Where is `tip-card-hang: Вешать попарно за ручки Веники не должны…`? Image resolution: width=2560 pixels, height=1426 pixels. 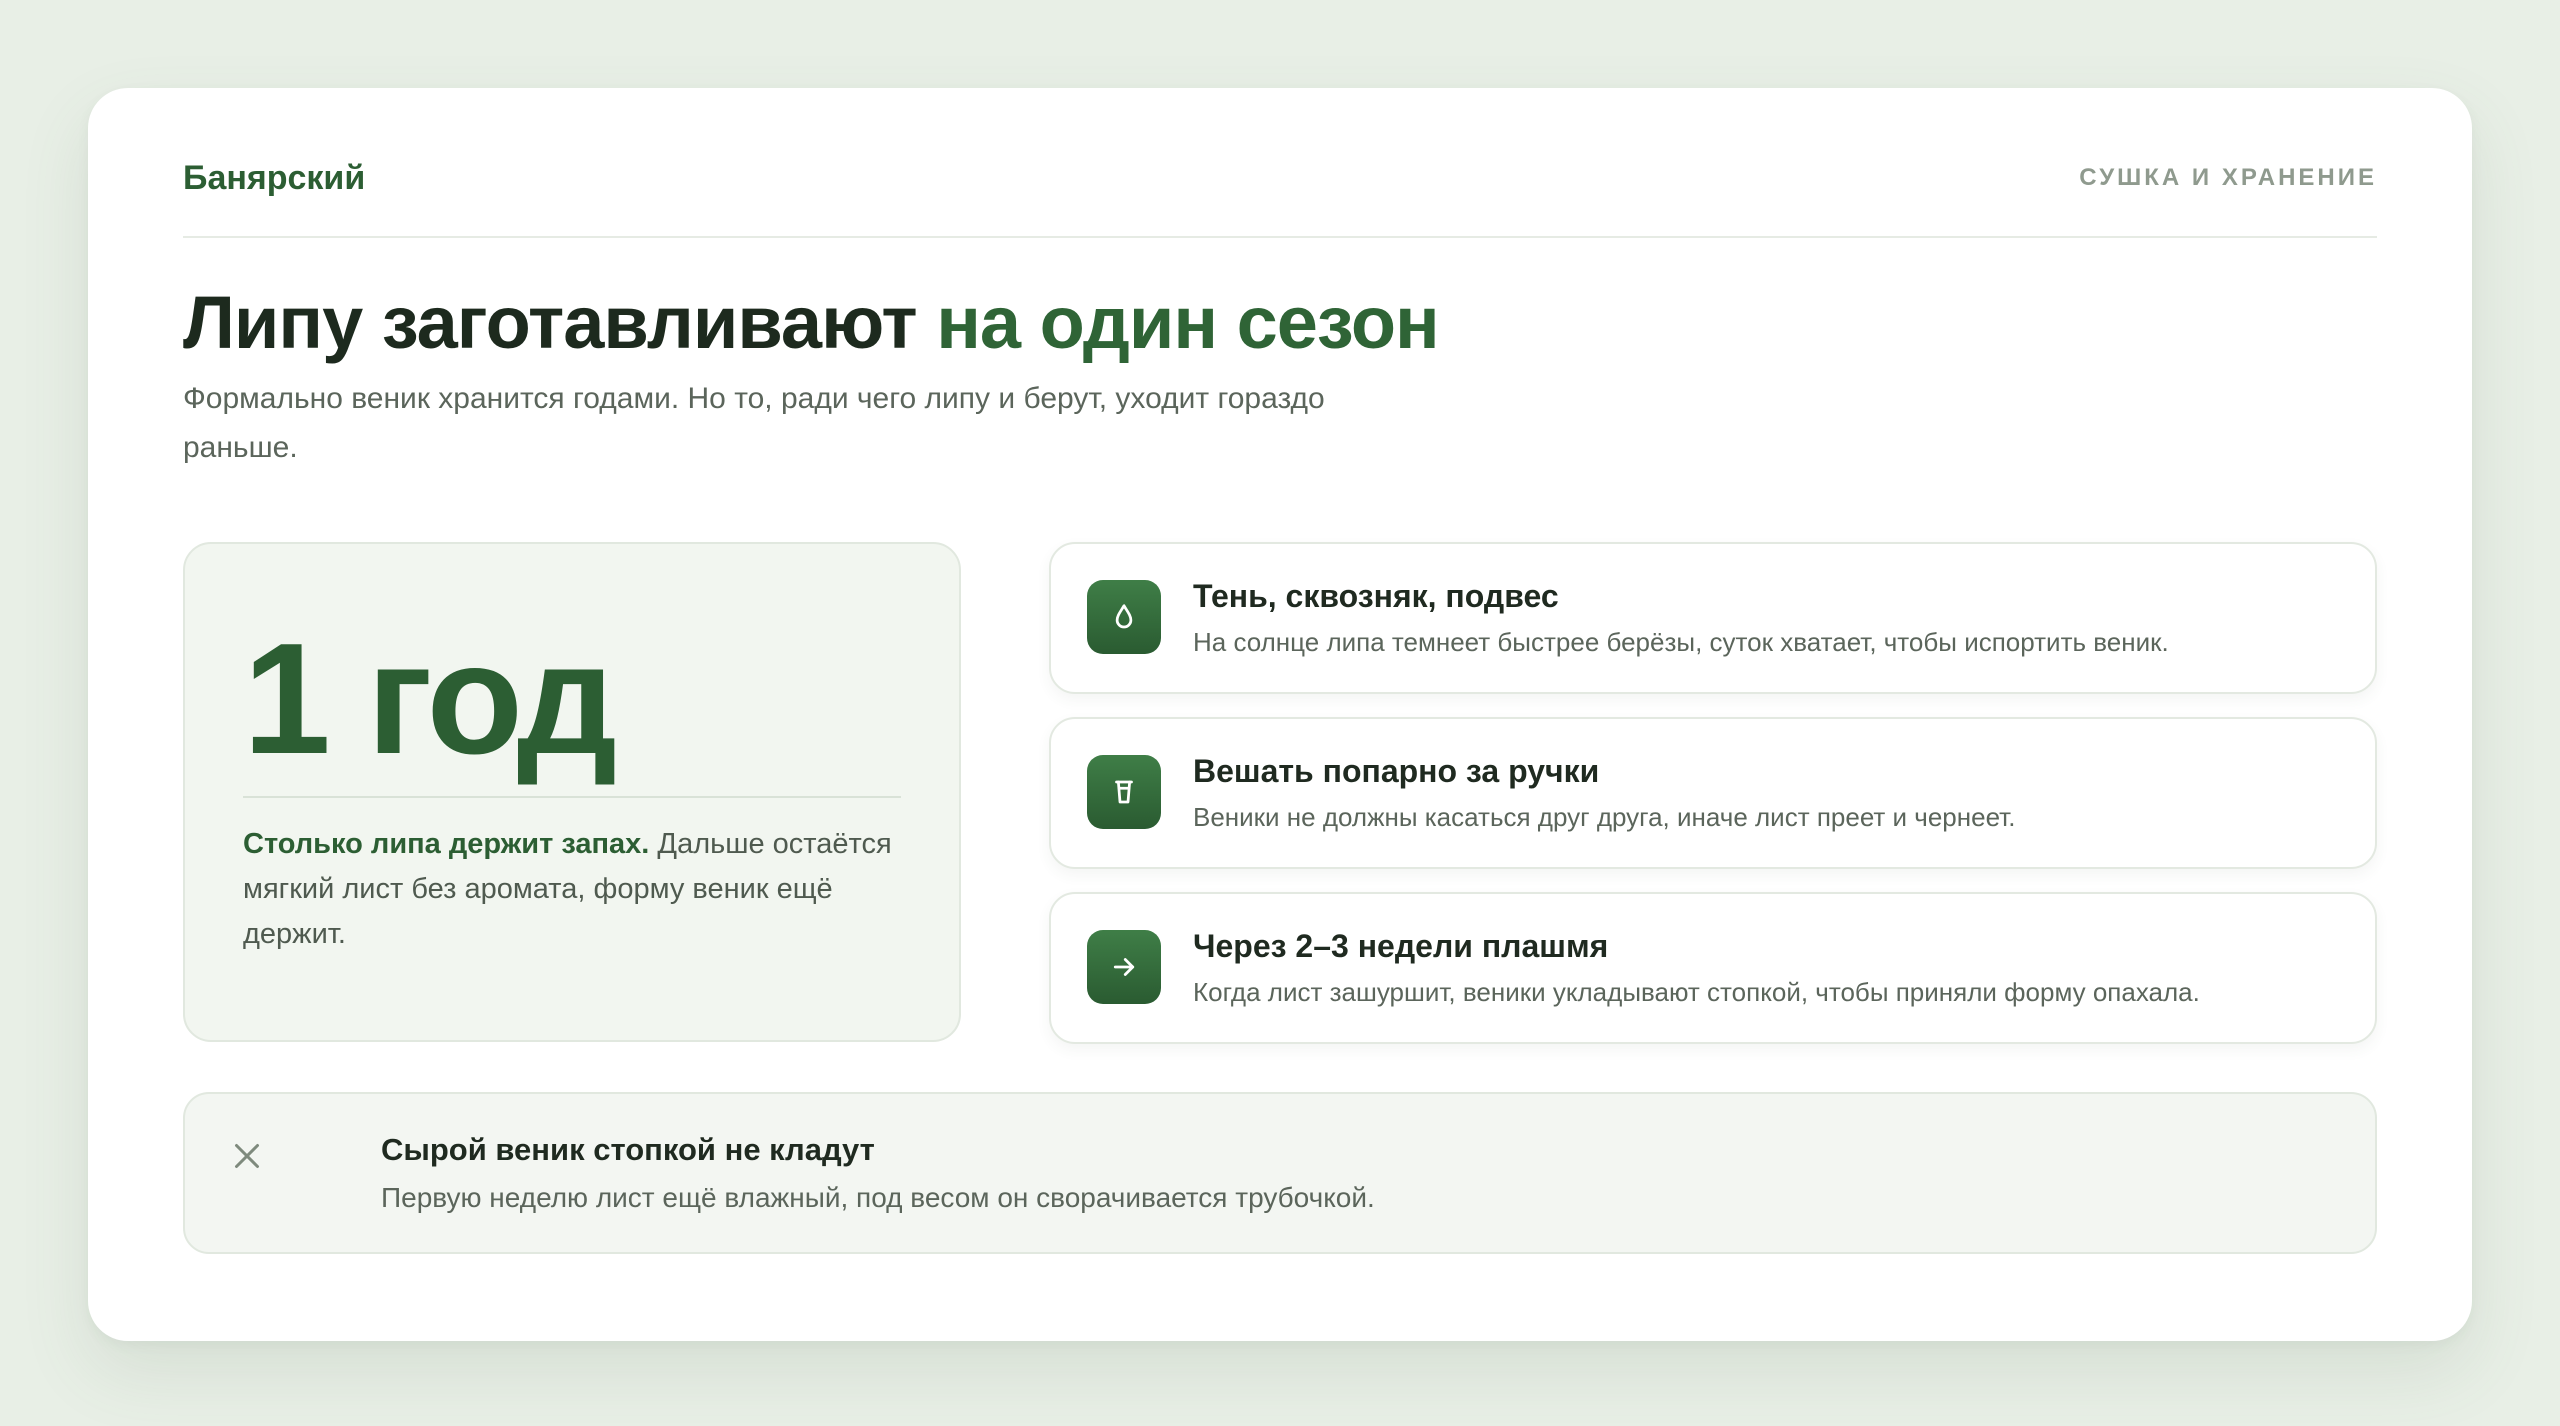 tip-card-hang: Вешать попарно за ручки Веники не должны… is located at coordinates (1713, 793).